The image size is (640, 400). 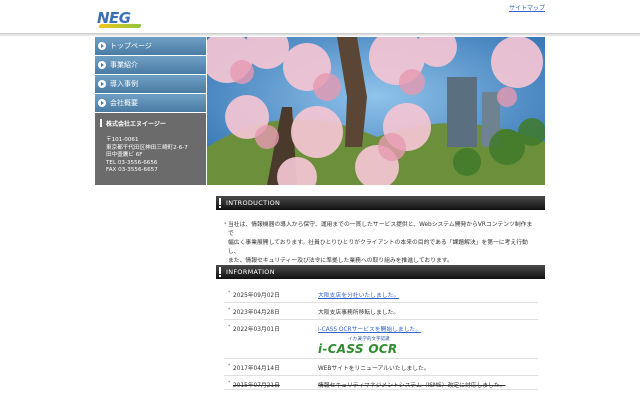 I want to click on nav-item-business: 事業紹介, so click(x=150, y=65).